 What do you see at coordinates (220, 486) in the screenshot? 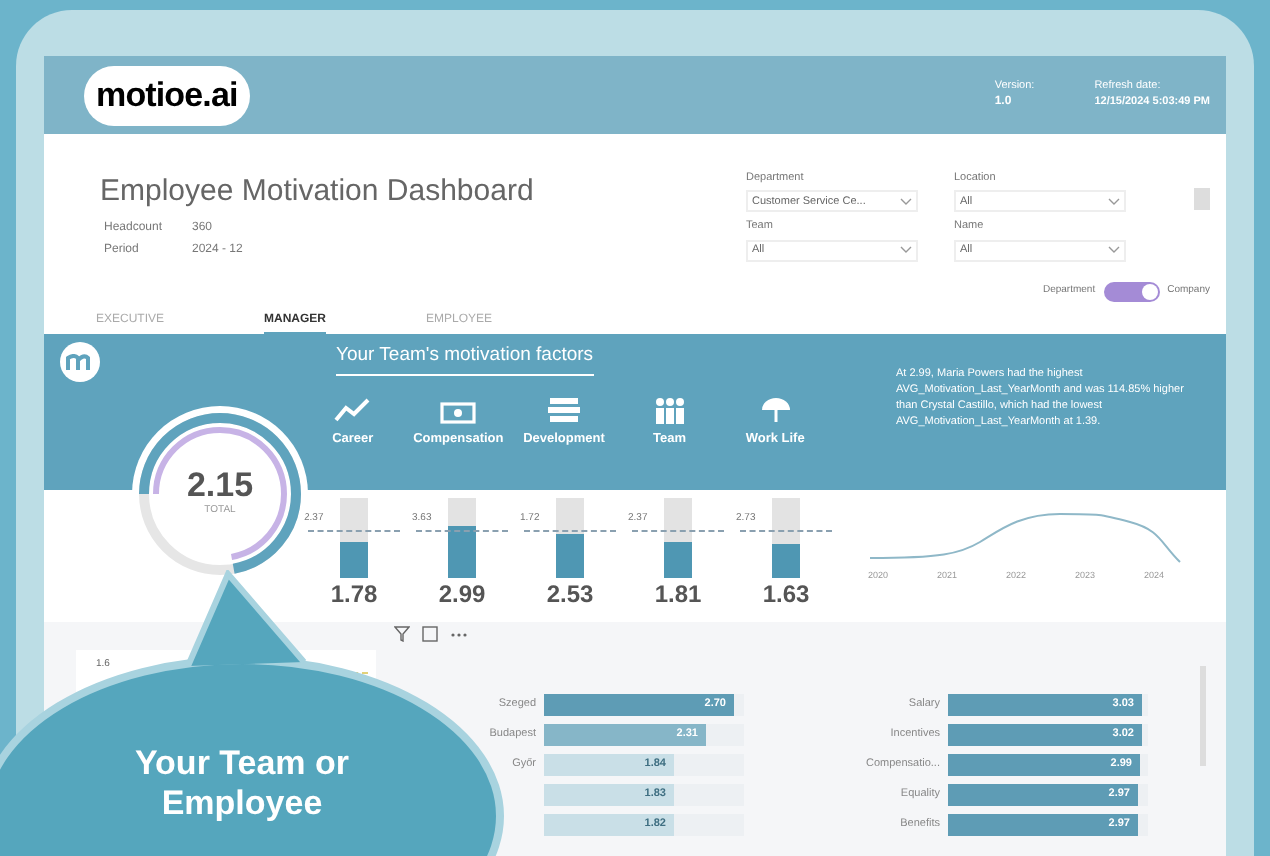
I see `gauge-value: 2.15` at bounding box center [220, 486].